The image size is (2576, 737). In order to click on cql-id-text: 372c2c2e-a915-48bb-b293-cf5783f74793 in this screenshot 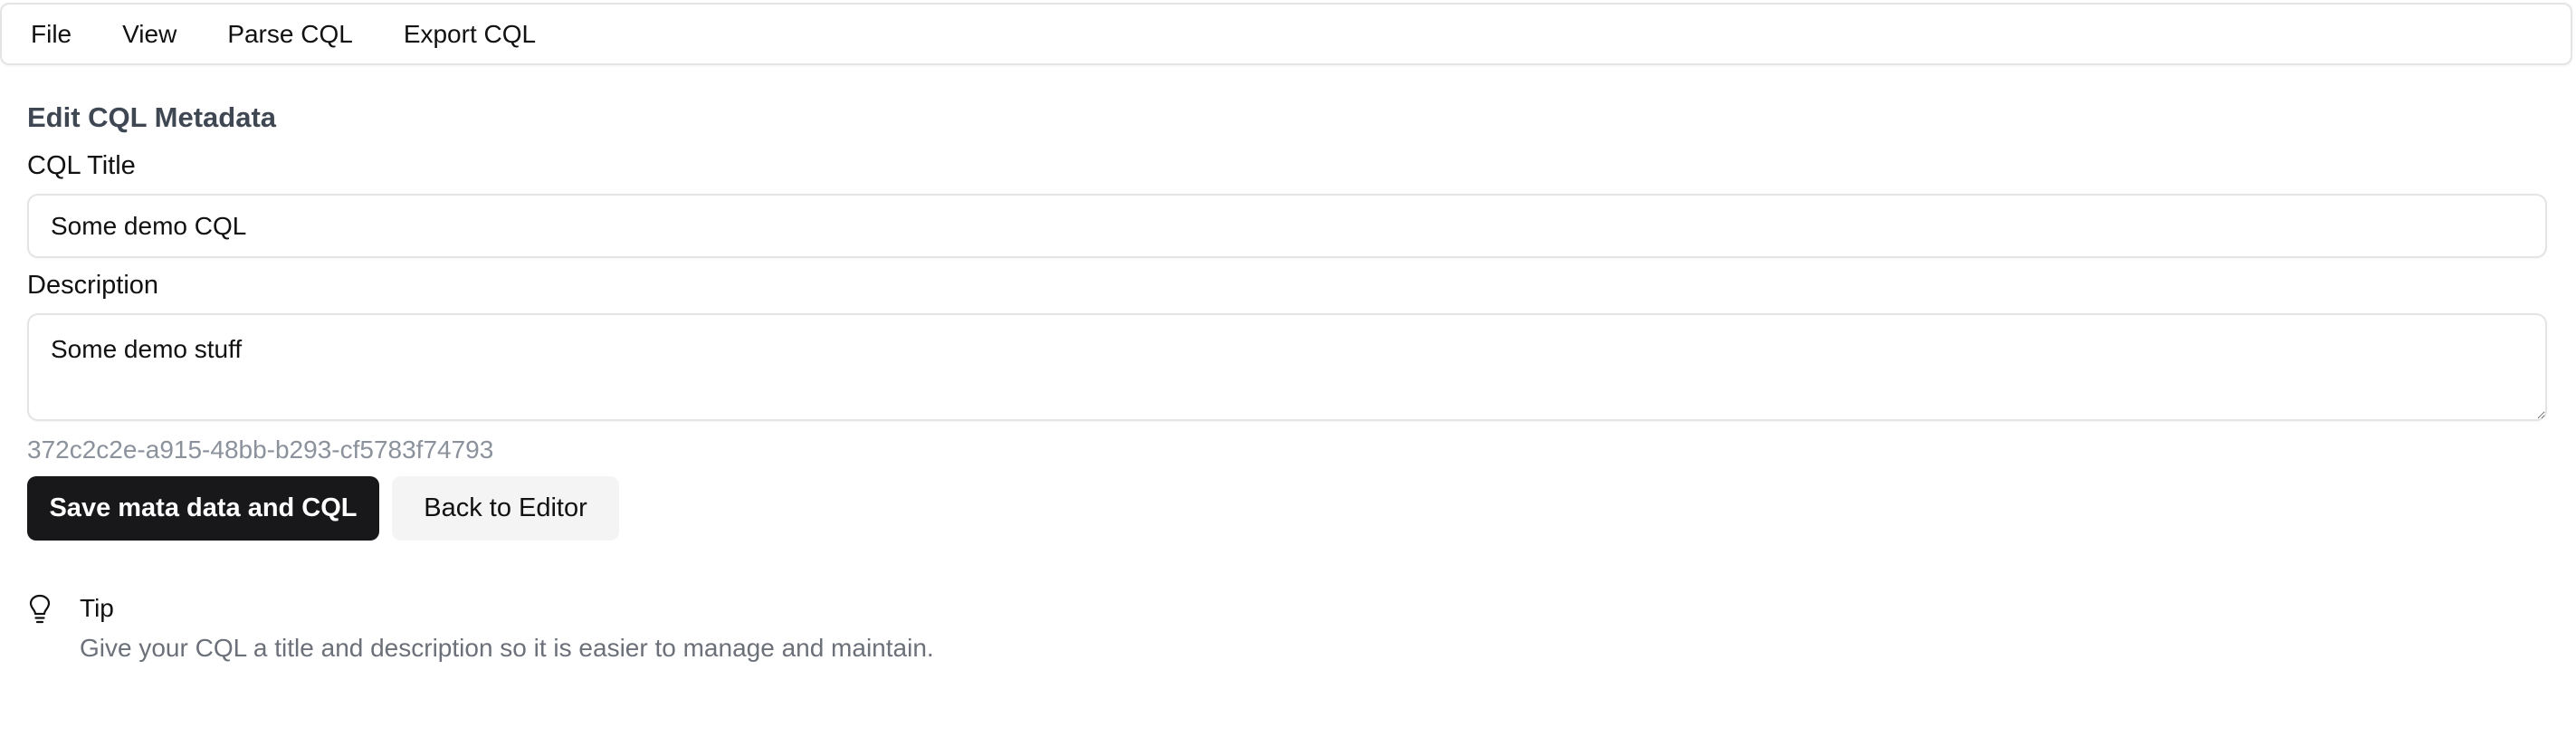, I will do `click(260, 450)`.